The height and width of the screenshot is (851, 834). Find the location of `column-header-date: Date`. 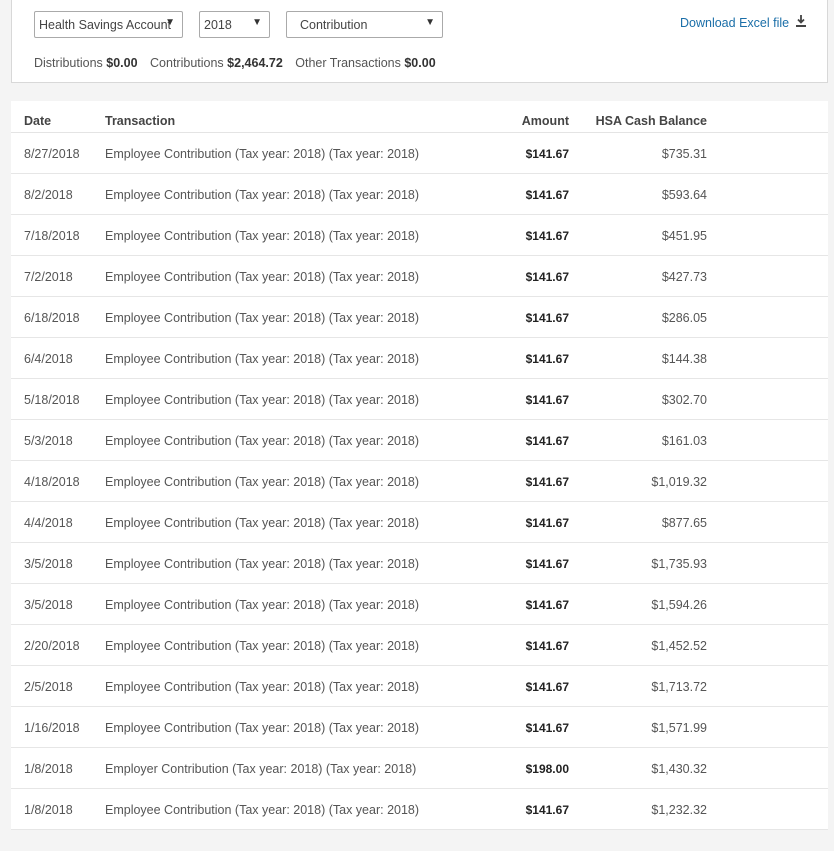

column-header-date: Date is located at coordinates (37, 121).